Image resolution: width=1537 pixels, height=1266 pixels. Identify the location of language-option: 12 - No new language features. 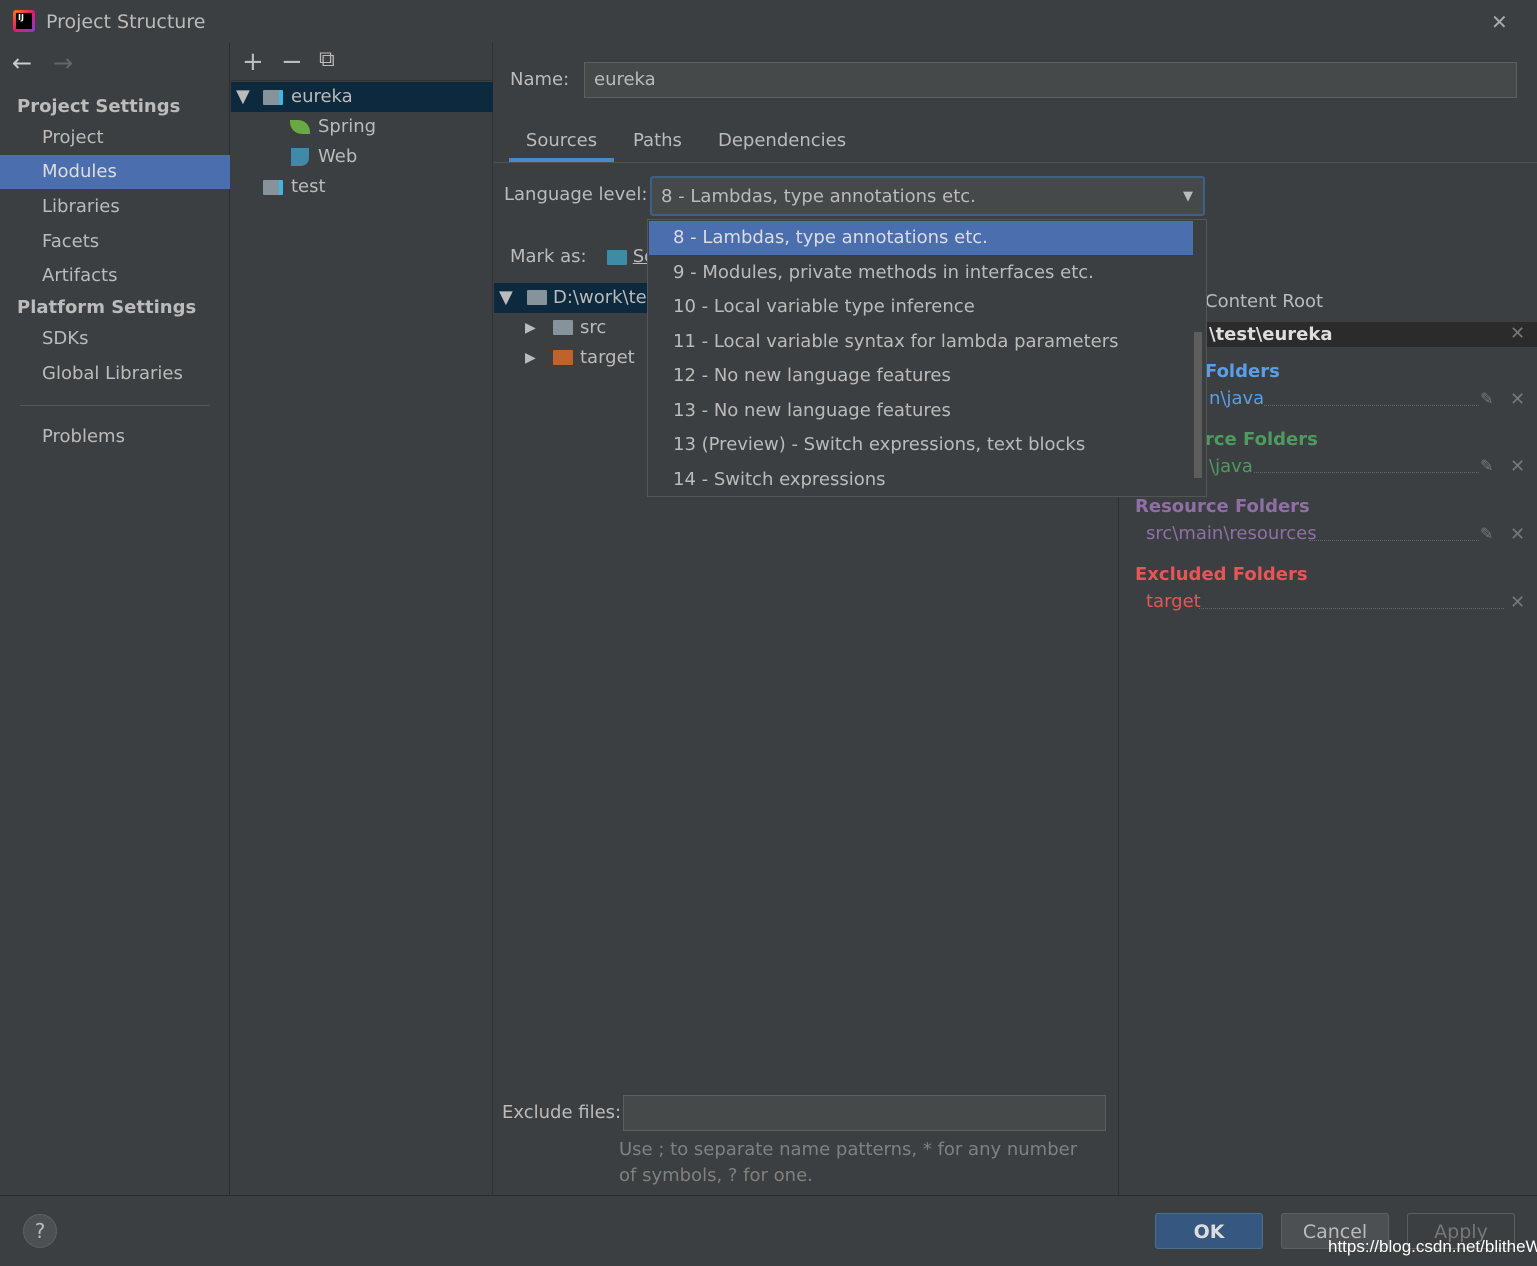
(921, 376).